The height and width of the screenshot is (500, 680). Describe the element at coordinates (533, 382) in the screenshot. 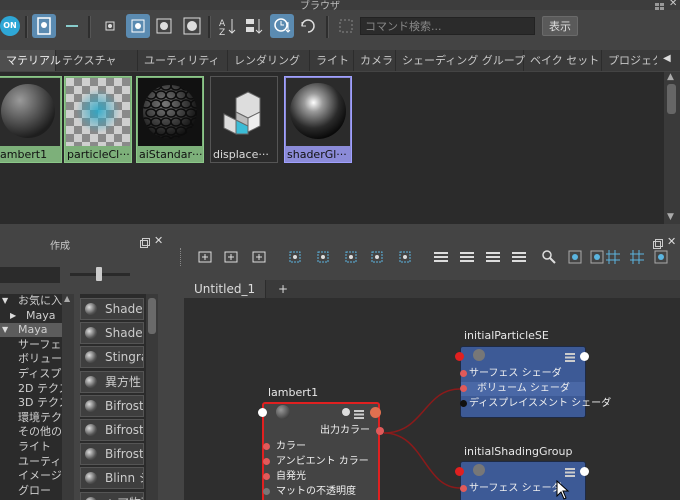

I see `node-initial-particle-se: サーフェス シェーダ ボリューム シェーダ ディスプレイスメント シェーダ` at that location.